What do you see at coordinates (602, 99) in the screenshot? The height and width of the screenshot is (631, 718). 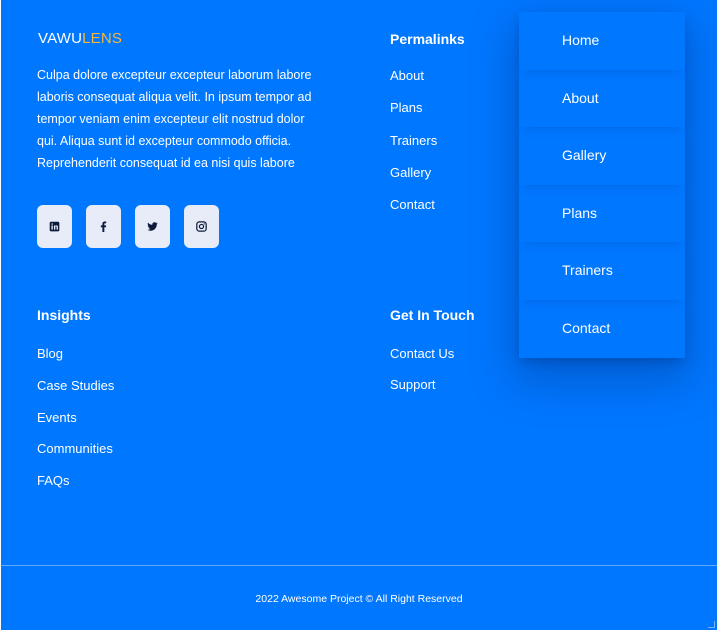 I see `dropdown-item-about: About` at bounding box center [602, 99].